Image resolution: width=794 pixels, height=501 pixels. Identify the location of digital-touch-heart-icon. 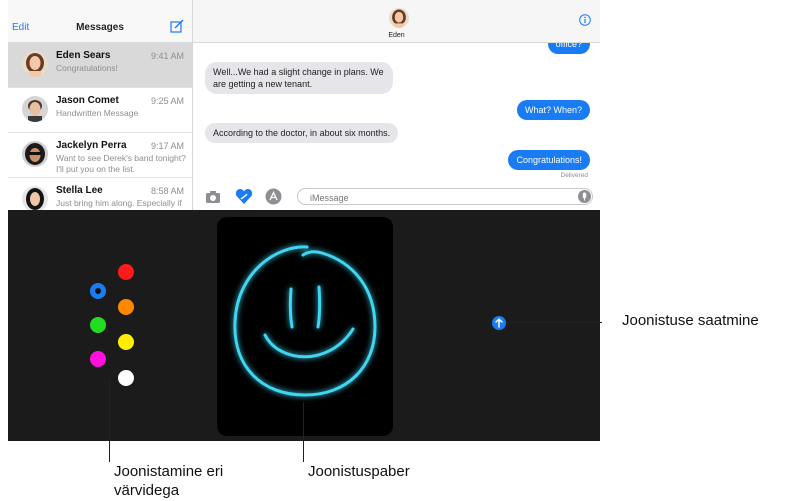
(244, 196).